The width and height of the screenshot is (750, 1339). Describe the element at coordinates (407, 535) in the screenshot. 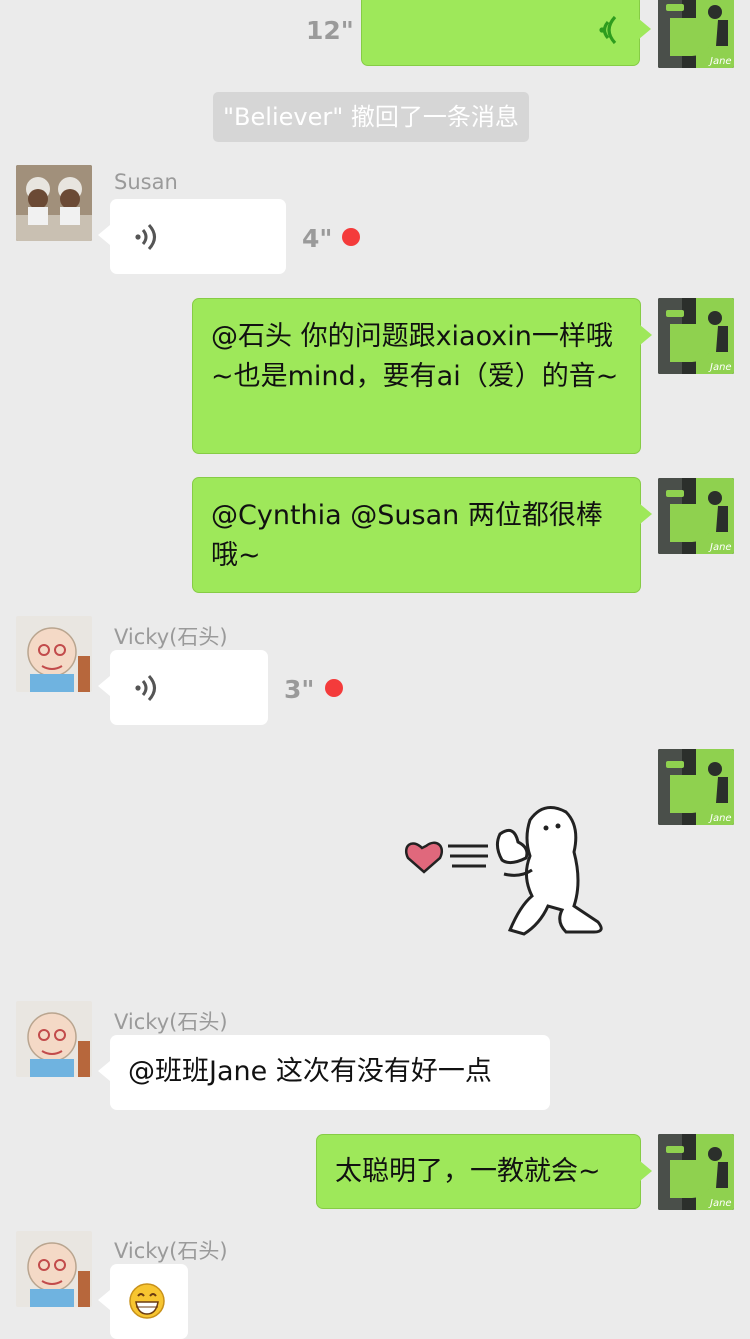

I see `message-text: @Cynthia @Susan 两位都很棒哦~` at that location.